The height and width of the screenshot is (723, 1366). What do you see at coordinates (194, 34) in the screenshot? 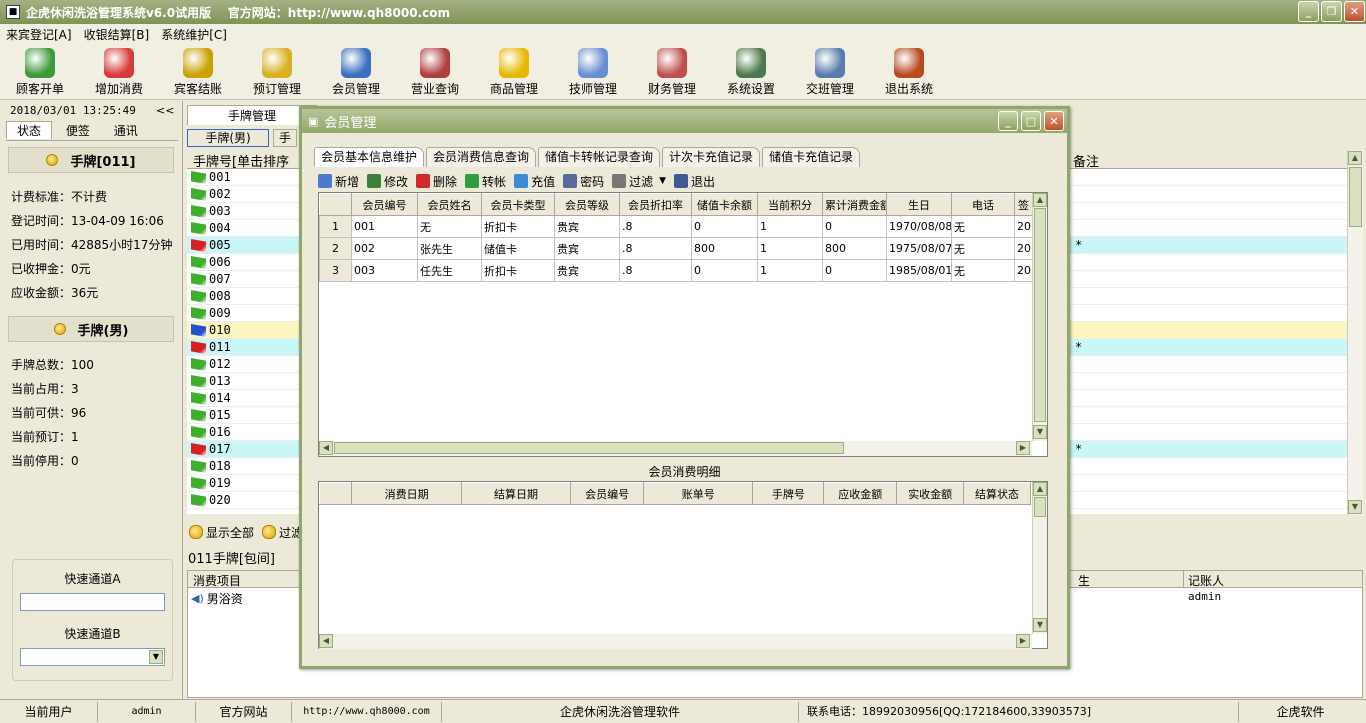
I see `menu-maintenance: 系统维护[C]` at bounding box center [194, 34].